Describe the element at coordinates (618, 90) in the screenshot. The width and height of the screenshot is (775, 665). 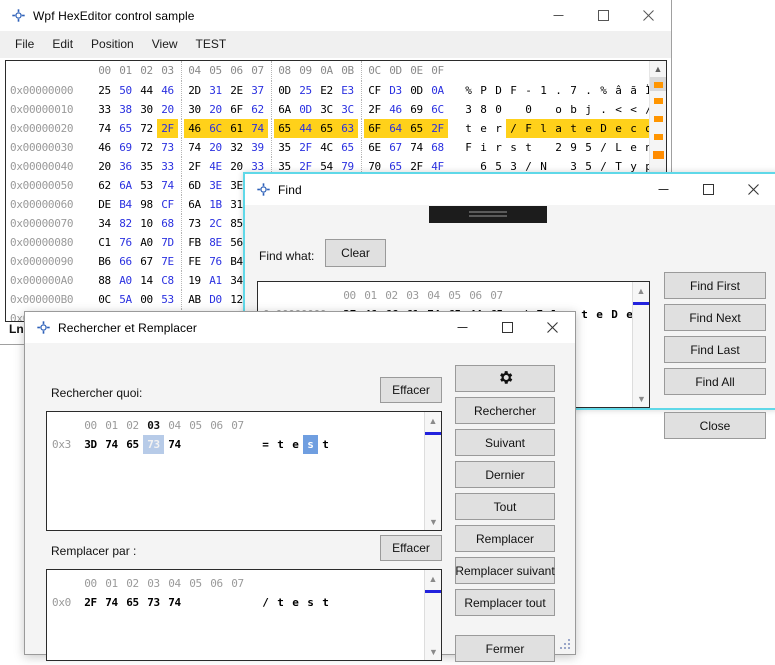
I see `ascii-char: â` at that location.